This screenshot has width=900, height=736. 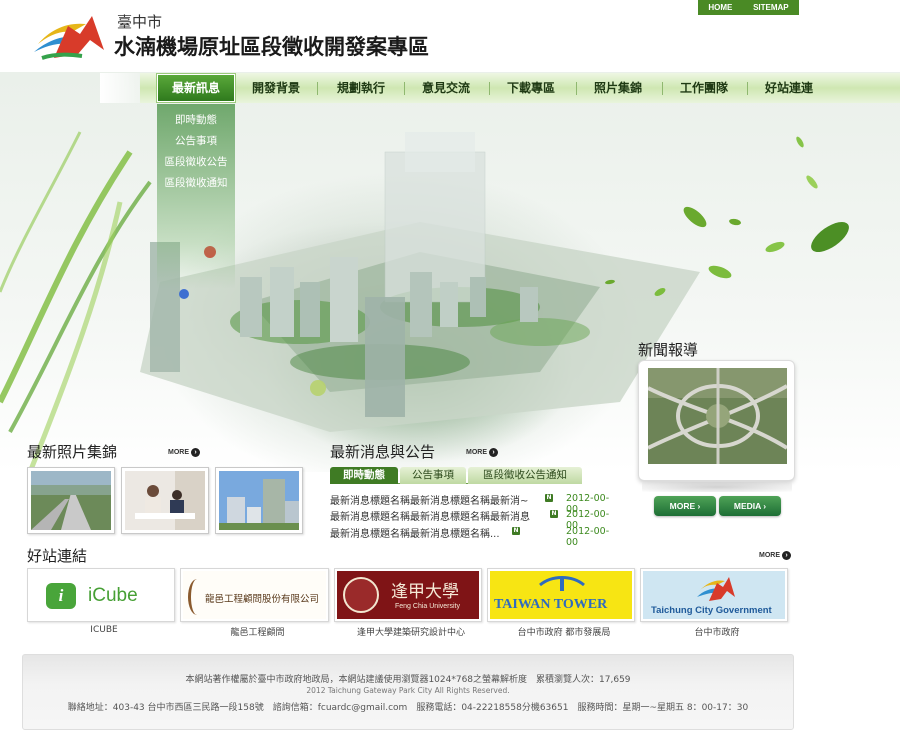 What do you see at coordinates (561, 595) in the screenshot?
I see `link-taiwan-tower: TAIWAN TOWER` at bounding box center [561, 595].